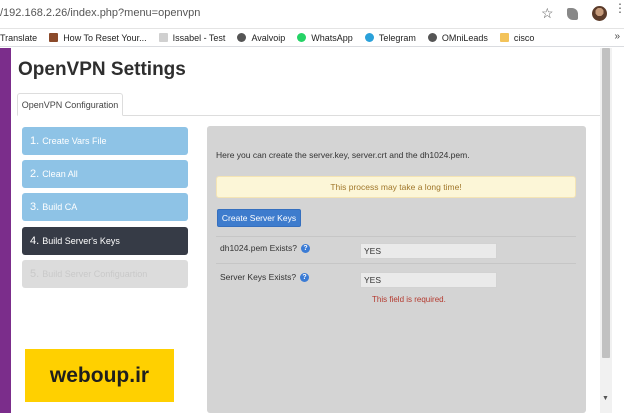  What do you see at coordinates (35, 141) in the screenshot?
I see `step-number: 1.` at bounding box center [35, 141].